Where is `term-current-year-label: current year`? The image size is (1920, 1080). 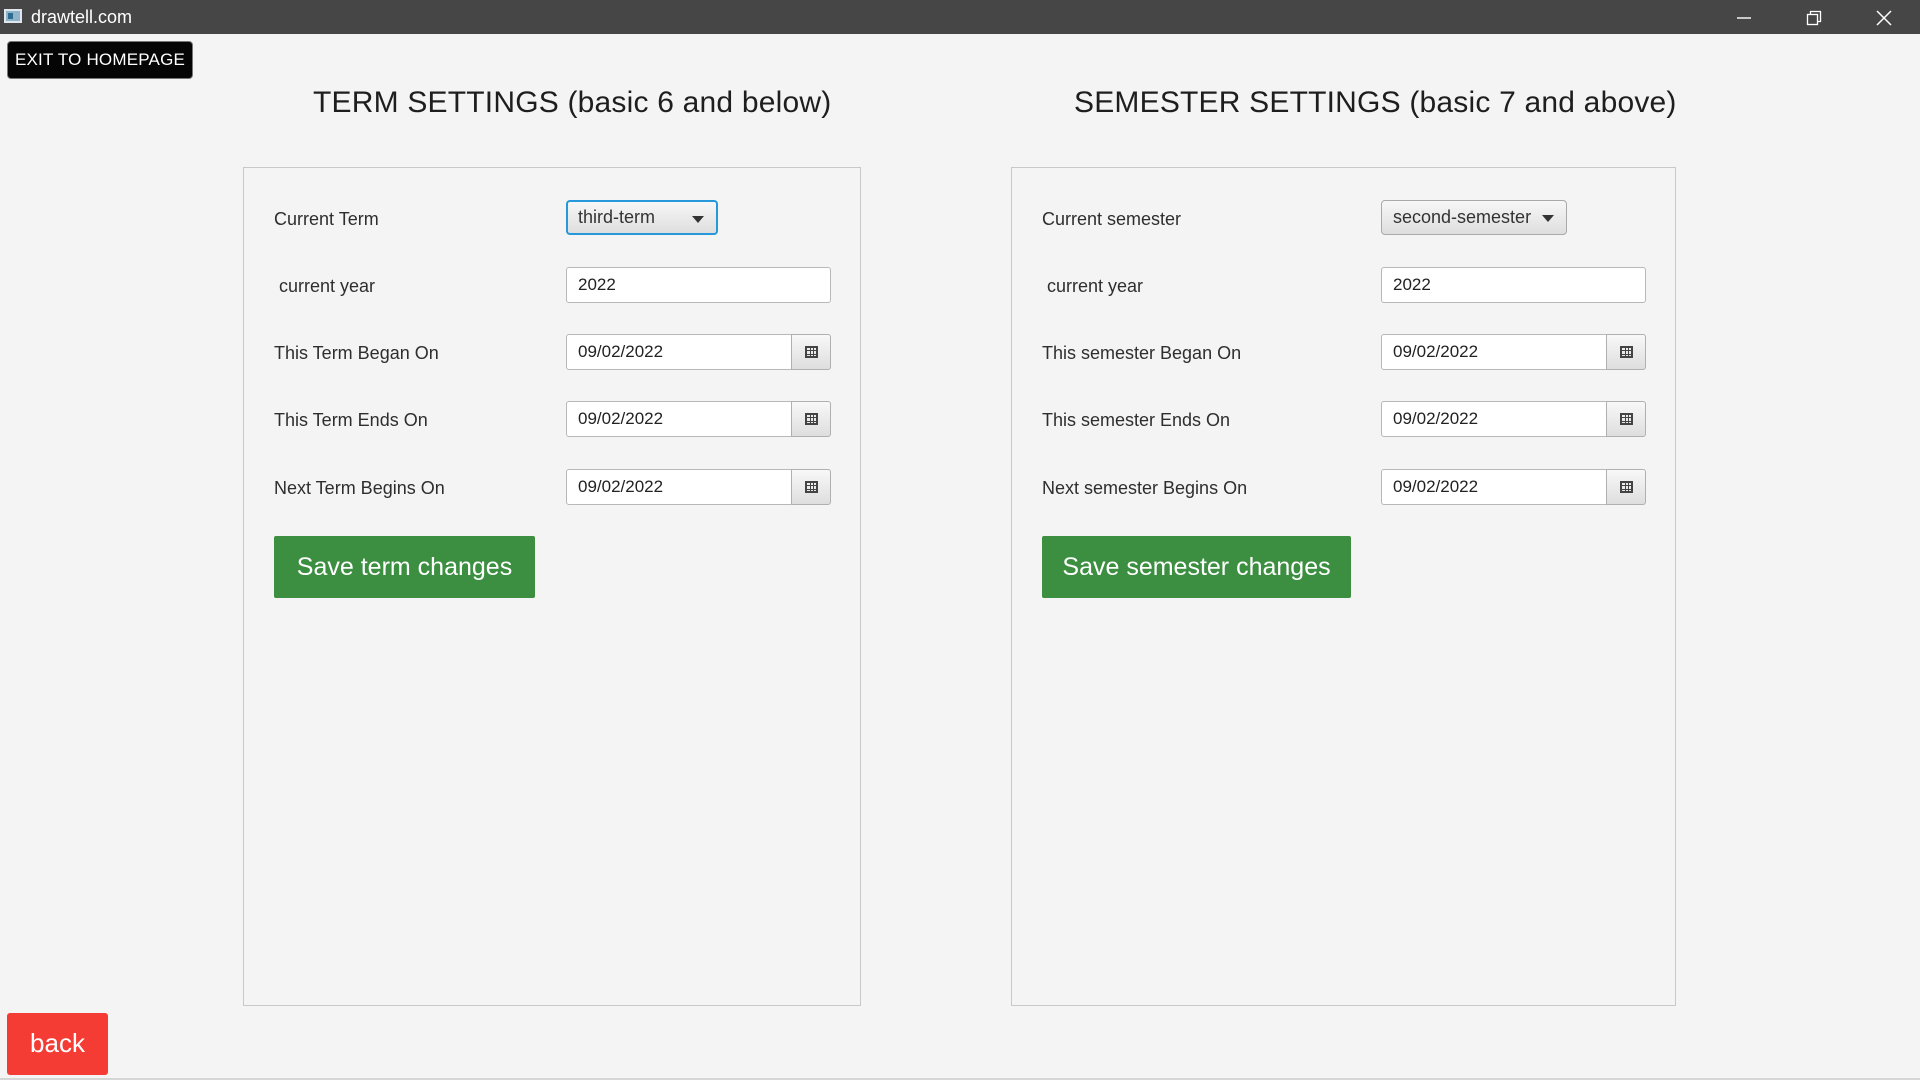
term-current-year-label: current year is located at coordinates (327, 286).